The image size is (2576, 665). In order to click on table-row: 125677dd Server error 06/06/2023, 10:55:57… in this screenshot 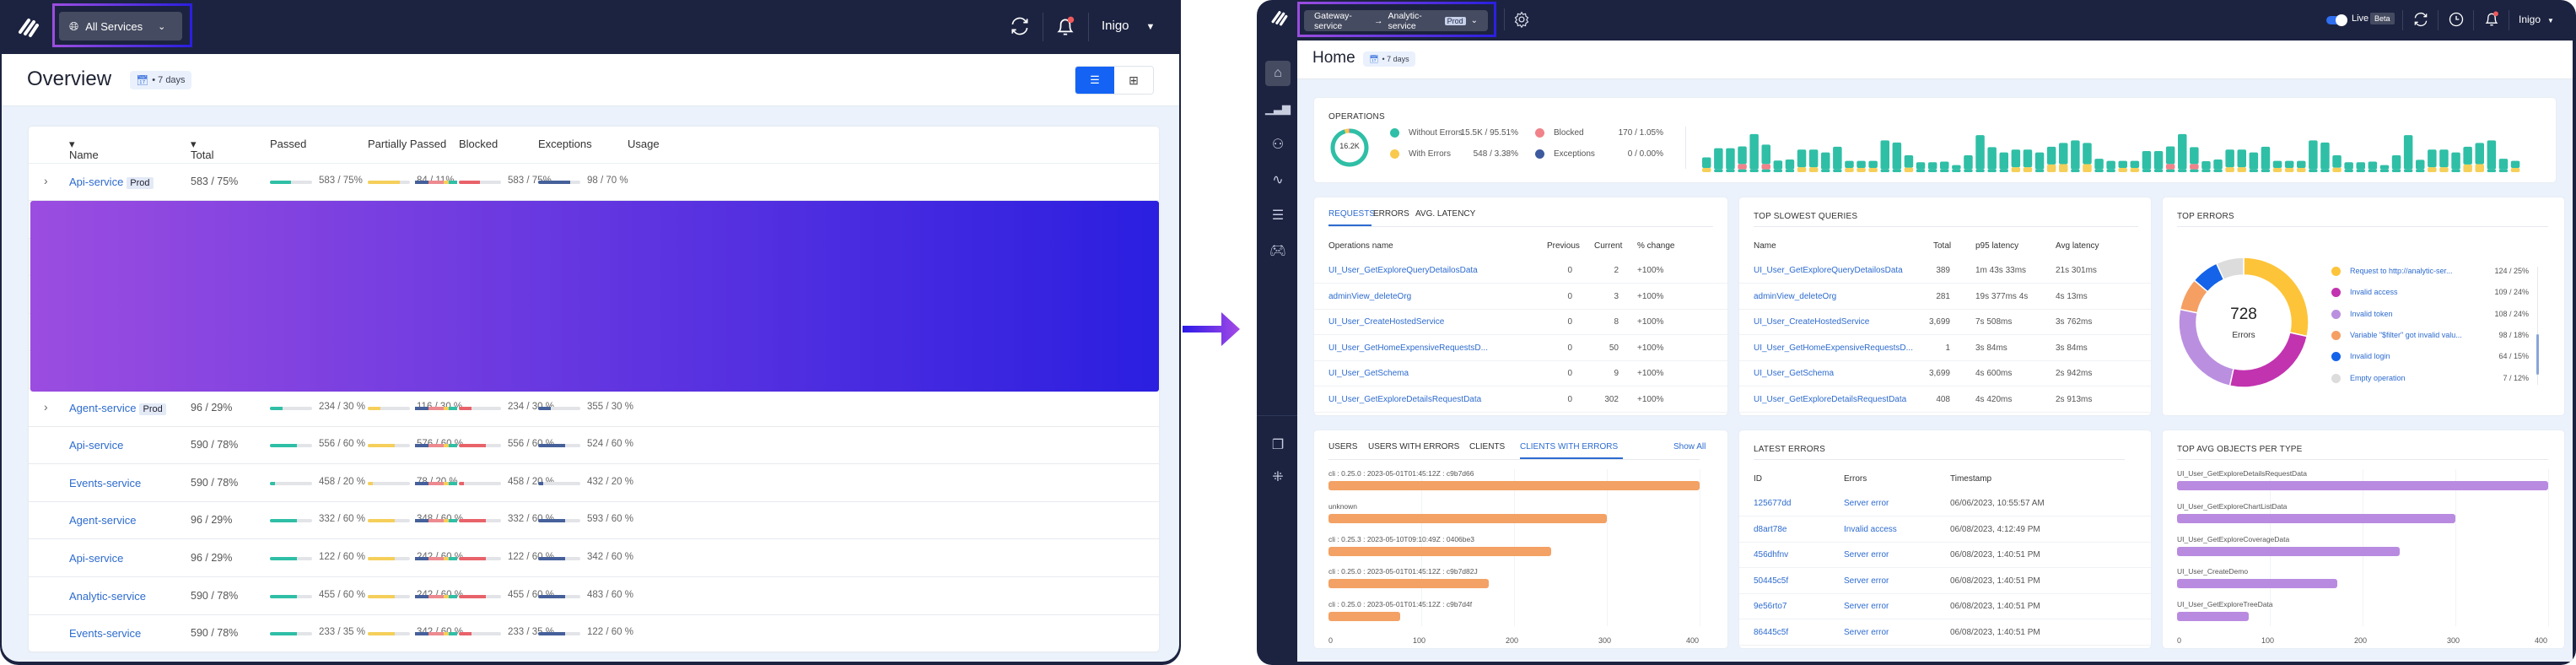, I will do `click(1945, 504)`.